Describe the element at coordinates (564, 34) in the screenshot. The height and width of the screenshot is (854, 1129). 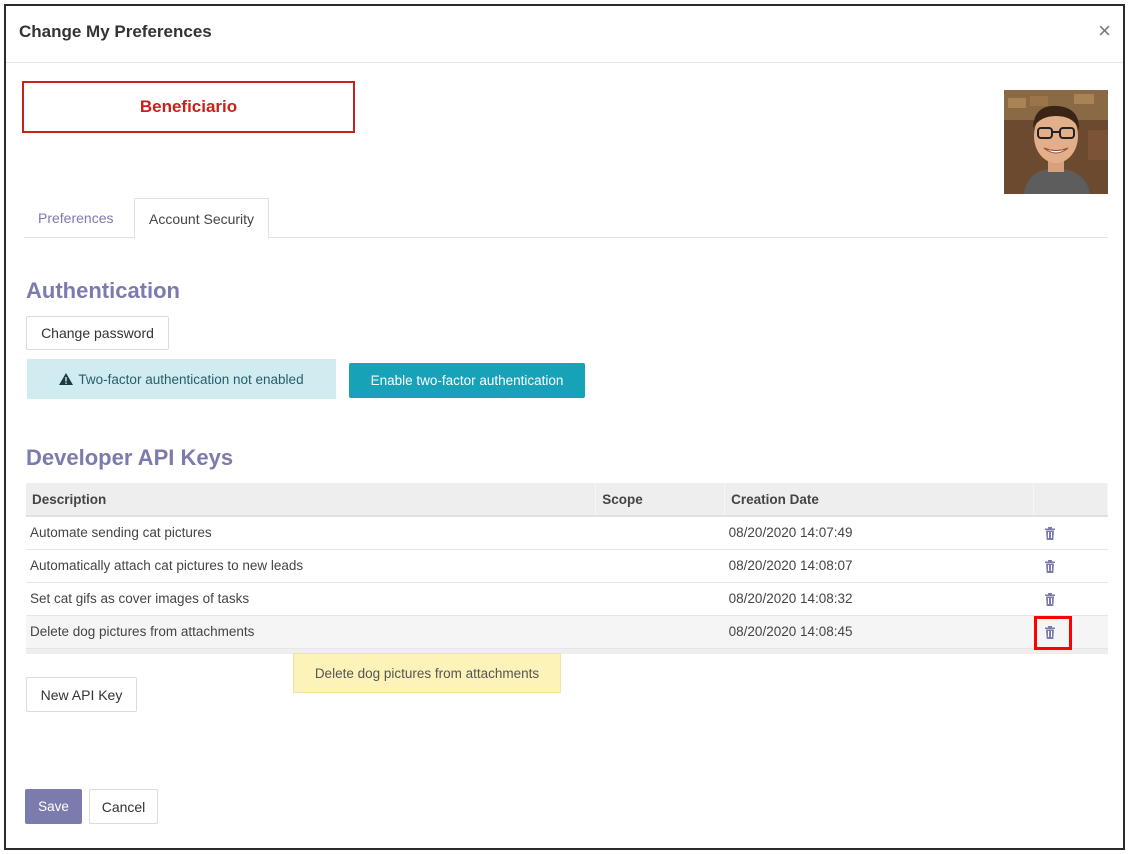
I see `dialog-header: Change My Preferences ×` at that location.